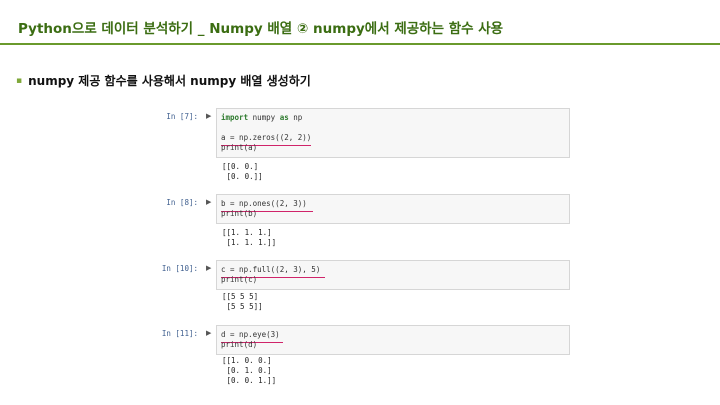  What do you see at coordinates (242, 176) in the screenshot?
I see `output-line: [0. 0.]]` at bounding box center [242, 176].